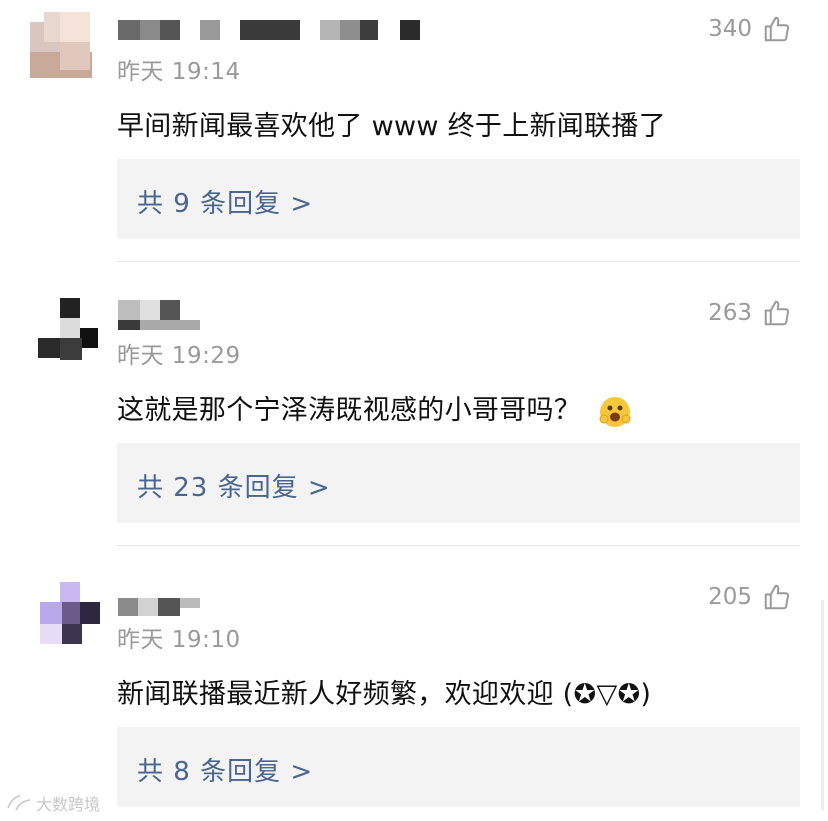  Describe the element at coordinates (19, 803) in the screenshot. I see `watermark-logo-icon` at that location.